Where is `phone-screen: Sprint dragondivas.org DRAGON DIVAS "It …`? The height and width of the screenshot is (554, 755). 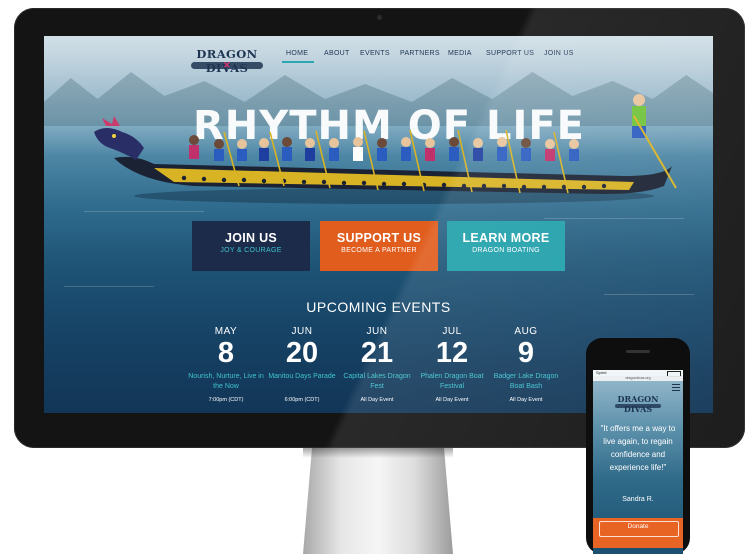
phone-screen: Sprint dragondivas.org DRAGON DIVAS "It … is located at coordinates (638, 462).